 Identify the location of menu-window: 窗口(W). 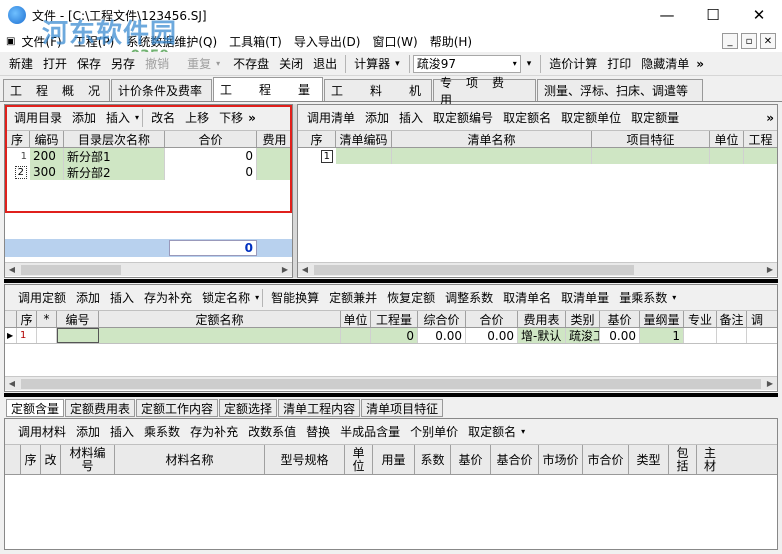
(394, 41).